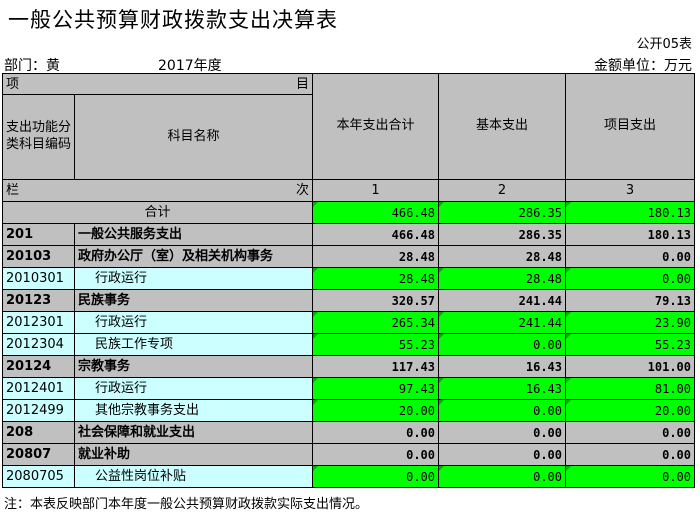 This screenshot has height=515, width=700. I want to click on total-expenditure-value: 55.23, so click(375, 344).